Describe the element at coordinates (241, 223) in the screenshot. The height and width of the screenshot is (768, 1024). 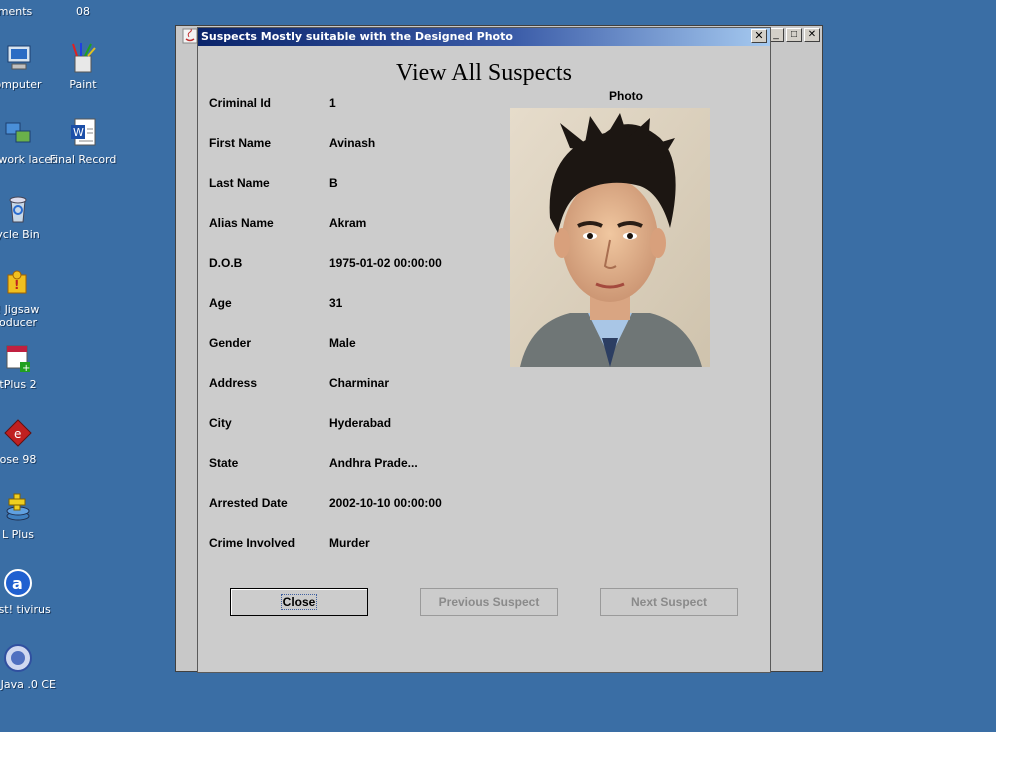
I see `field-label-alias-name: Alias Name` at that location.